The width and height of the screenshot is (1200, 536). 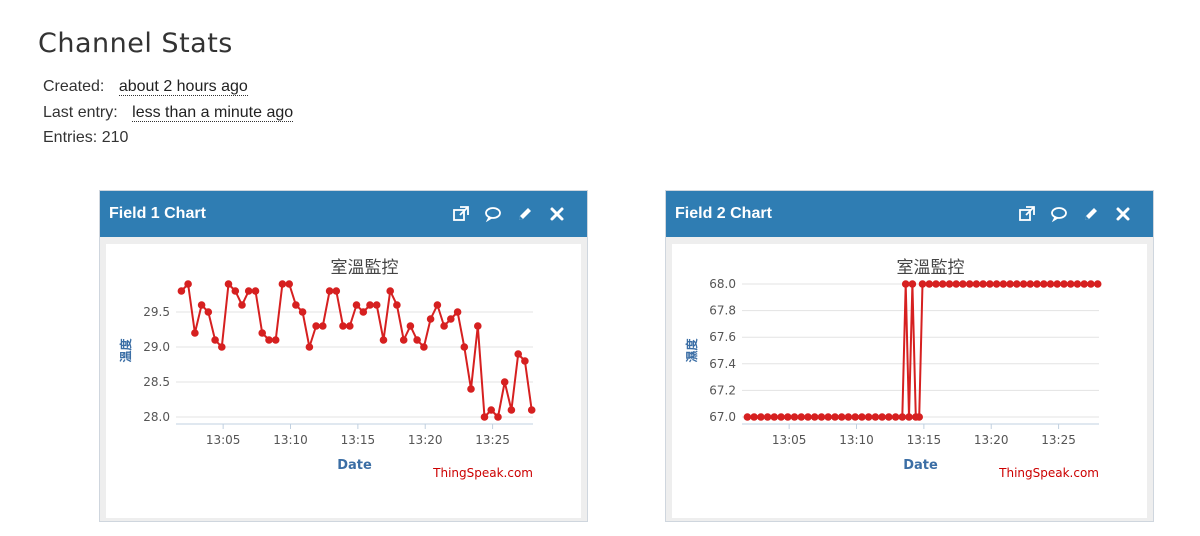 I want to click on last-entry-row: Last entry: less than a minute ago, so click(x=168, y=113).